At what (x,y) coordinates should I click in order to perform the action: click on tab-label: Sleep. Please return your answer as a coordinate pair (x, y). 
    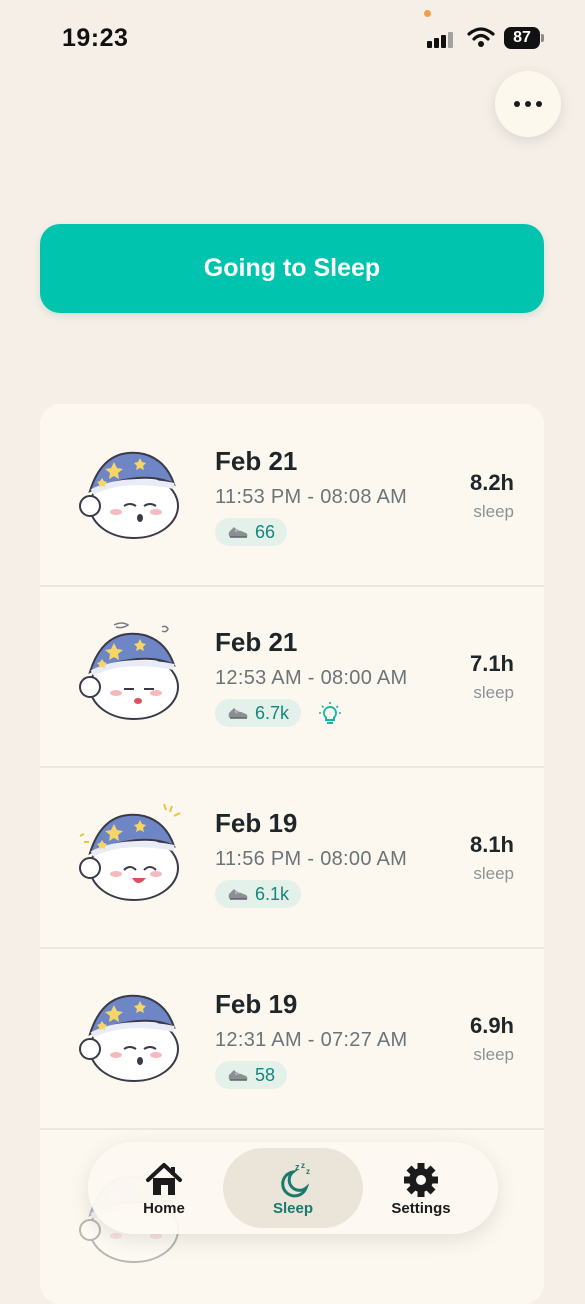
    Looking at the image, I should click on (293, 1208).